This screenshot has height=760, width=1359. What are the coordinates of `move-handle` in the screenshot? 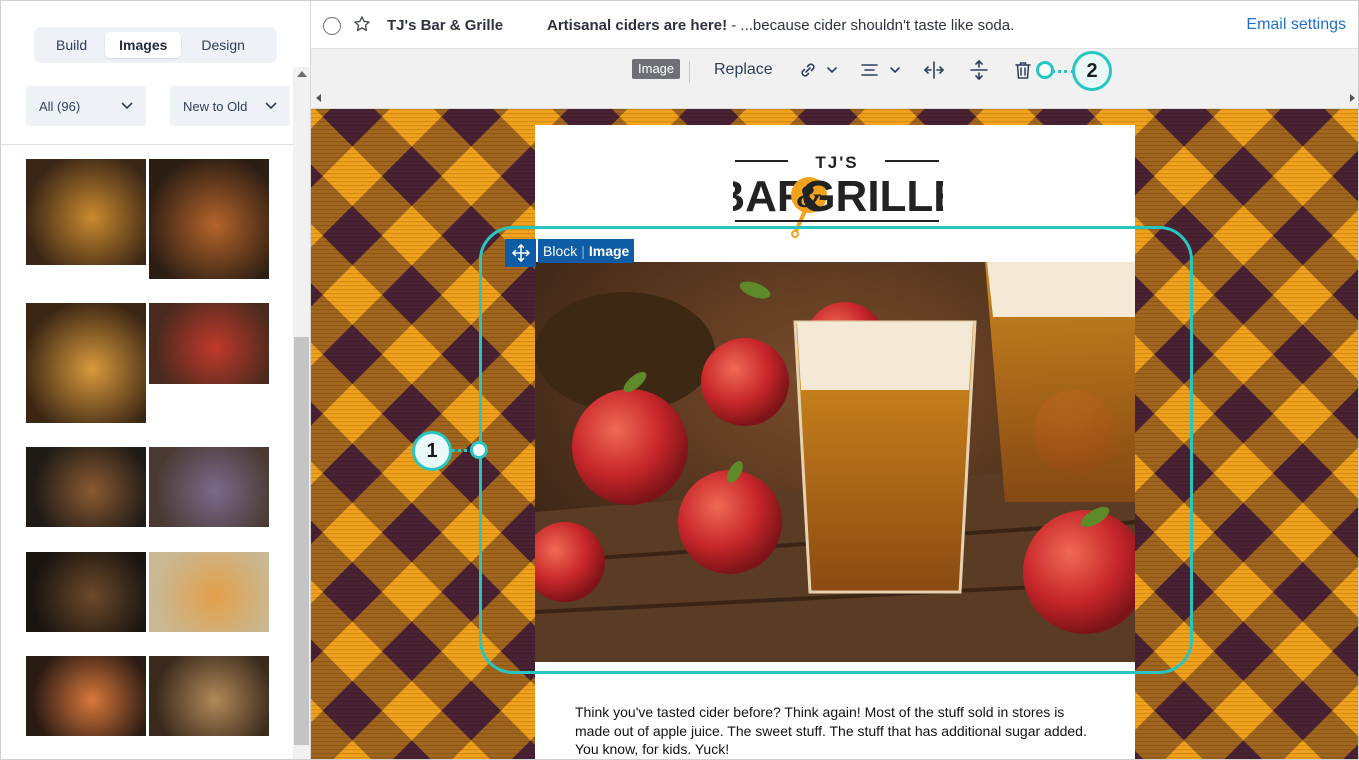 It's located at (520, 253).